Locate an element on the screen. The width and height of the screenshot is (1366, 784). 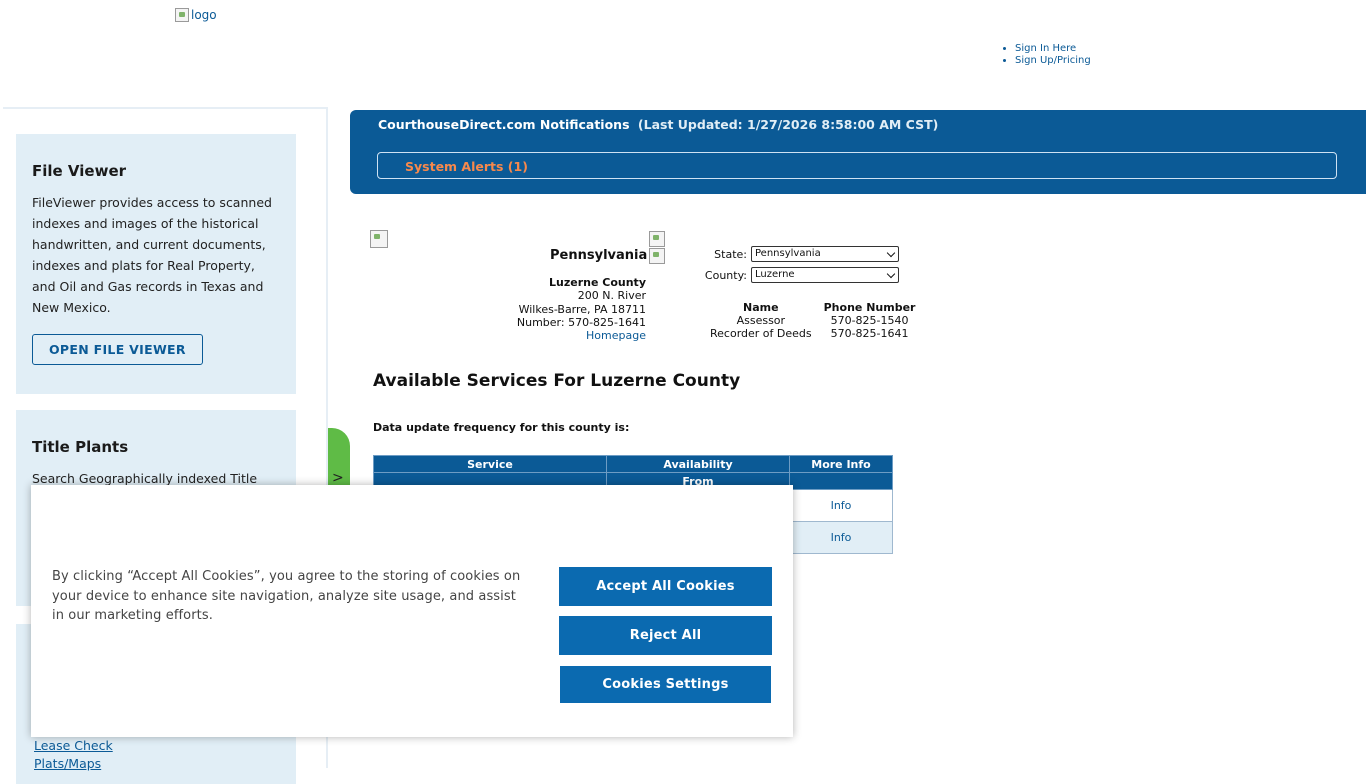
notifications-heading: CourthouseDirect.com Notifications is located at coordinates (504, 124).